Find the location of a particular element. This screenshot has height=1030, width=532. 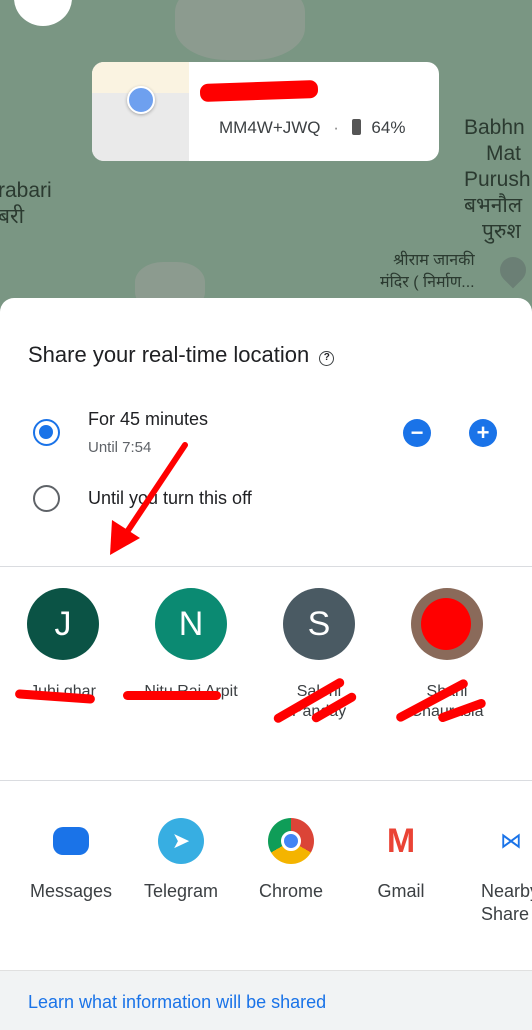

share-app-messages: Messages is located at coordinates (71, 860).